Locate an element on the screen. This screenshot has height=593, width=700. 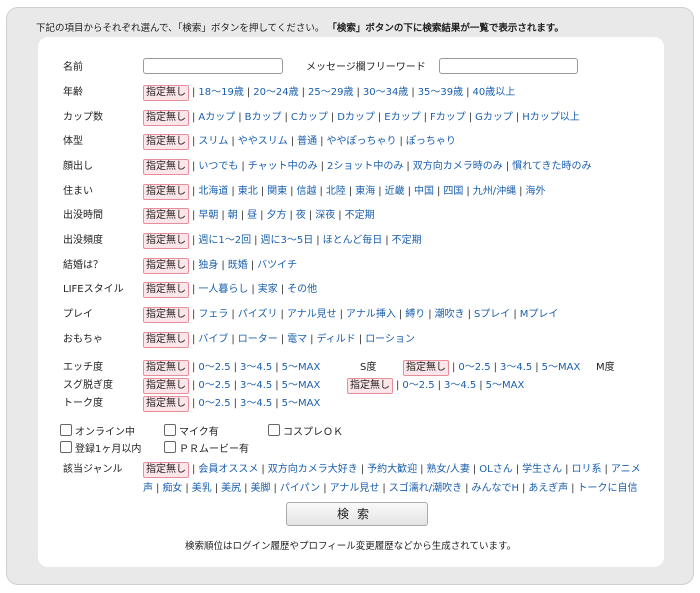
option-link: Aカップ is located at coordinates (216, 117).